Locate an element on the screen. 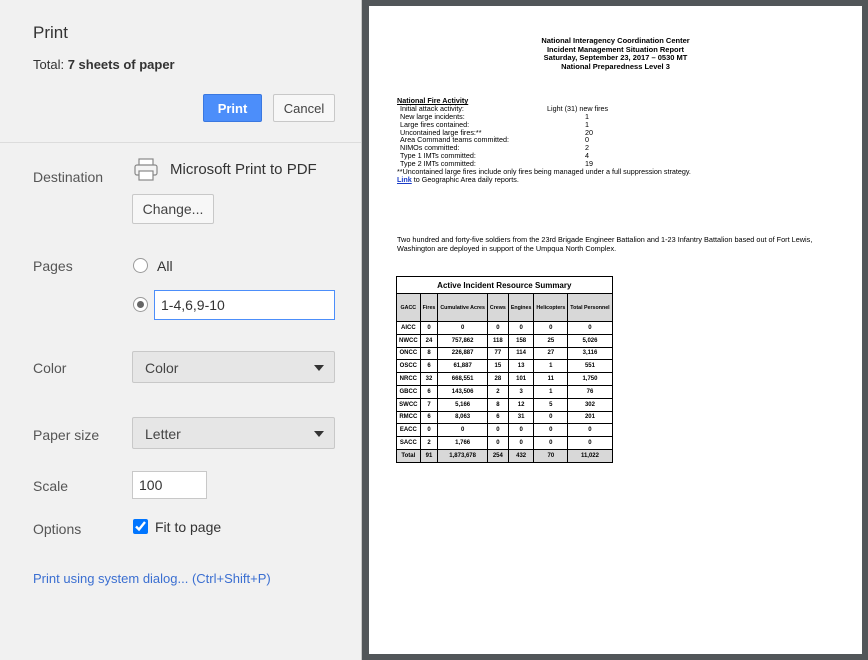  table-cell: 757,862 is located at coordinates (462, 340).